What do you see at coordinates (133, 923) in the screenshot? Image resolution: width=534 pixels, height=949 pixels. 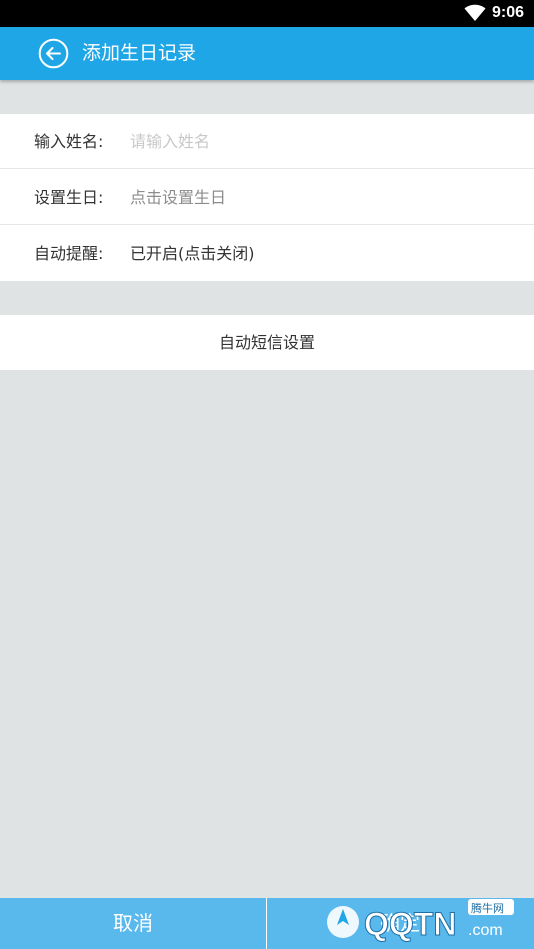 I see `cancel-button: 取消` at bounding box center [133, 923].